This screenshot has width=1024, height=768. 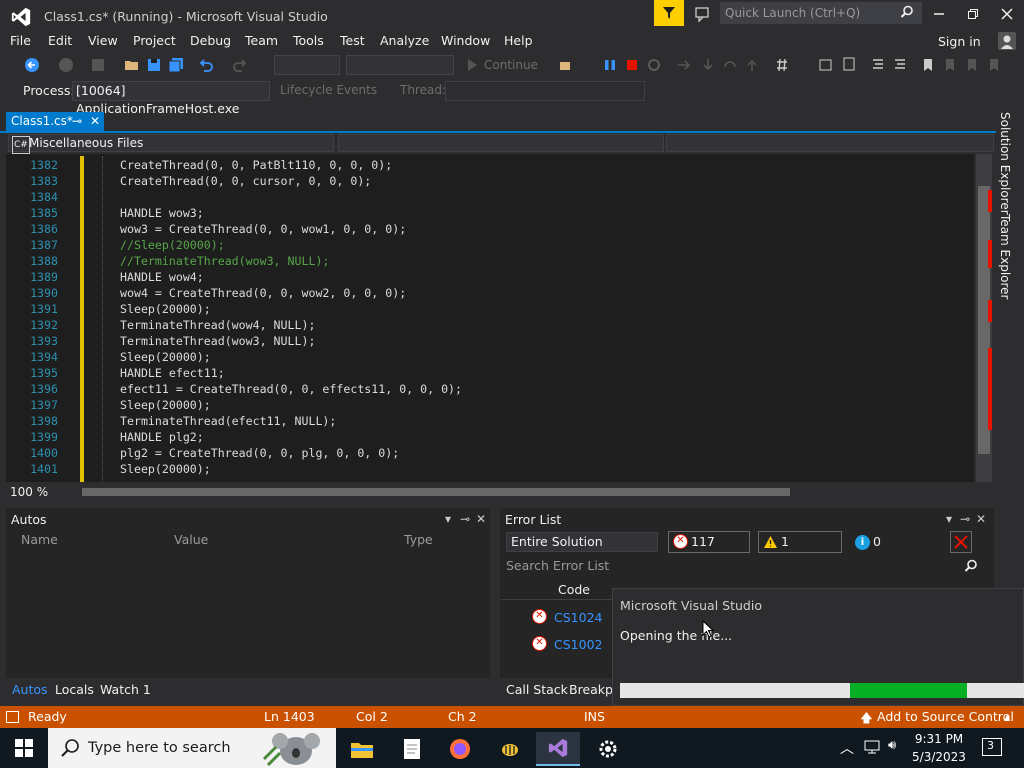 What do you see at coordinates (730, 65) in the screenshot?
I see `step-over-icon` at bounding box center [730, 65].